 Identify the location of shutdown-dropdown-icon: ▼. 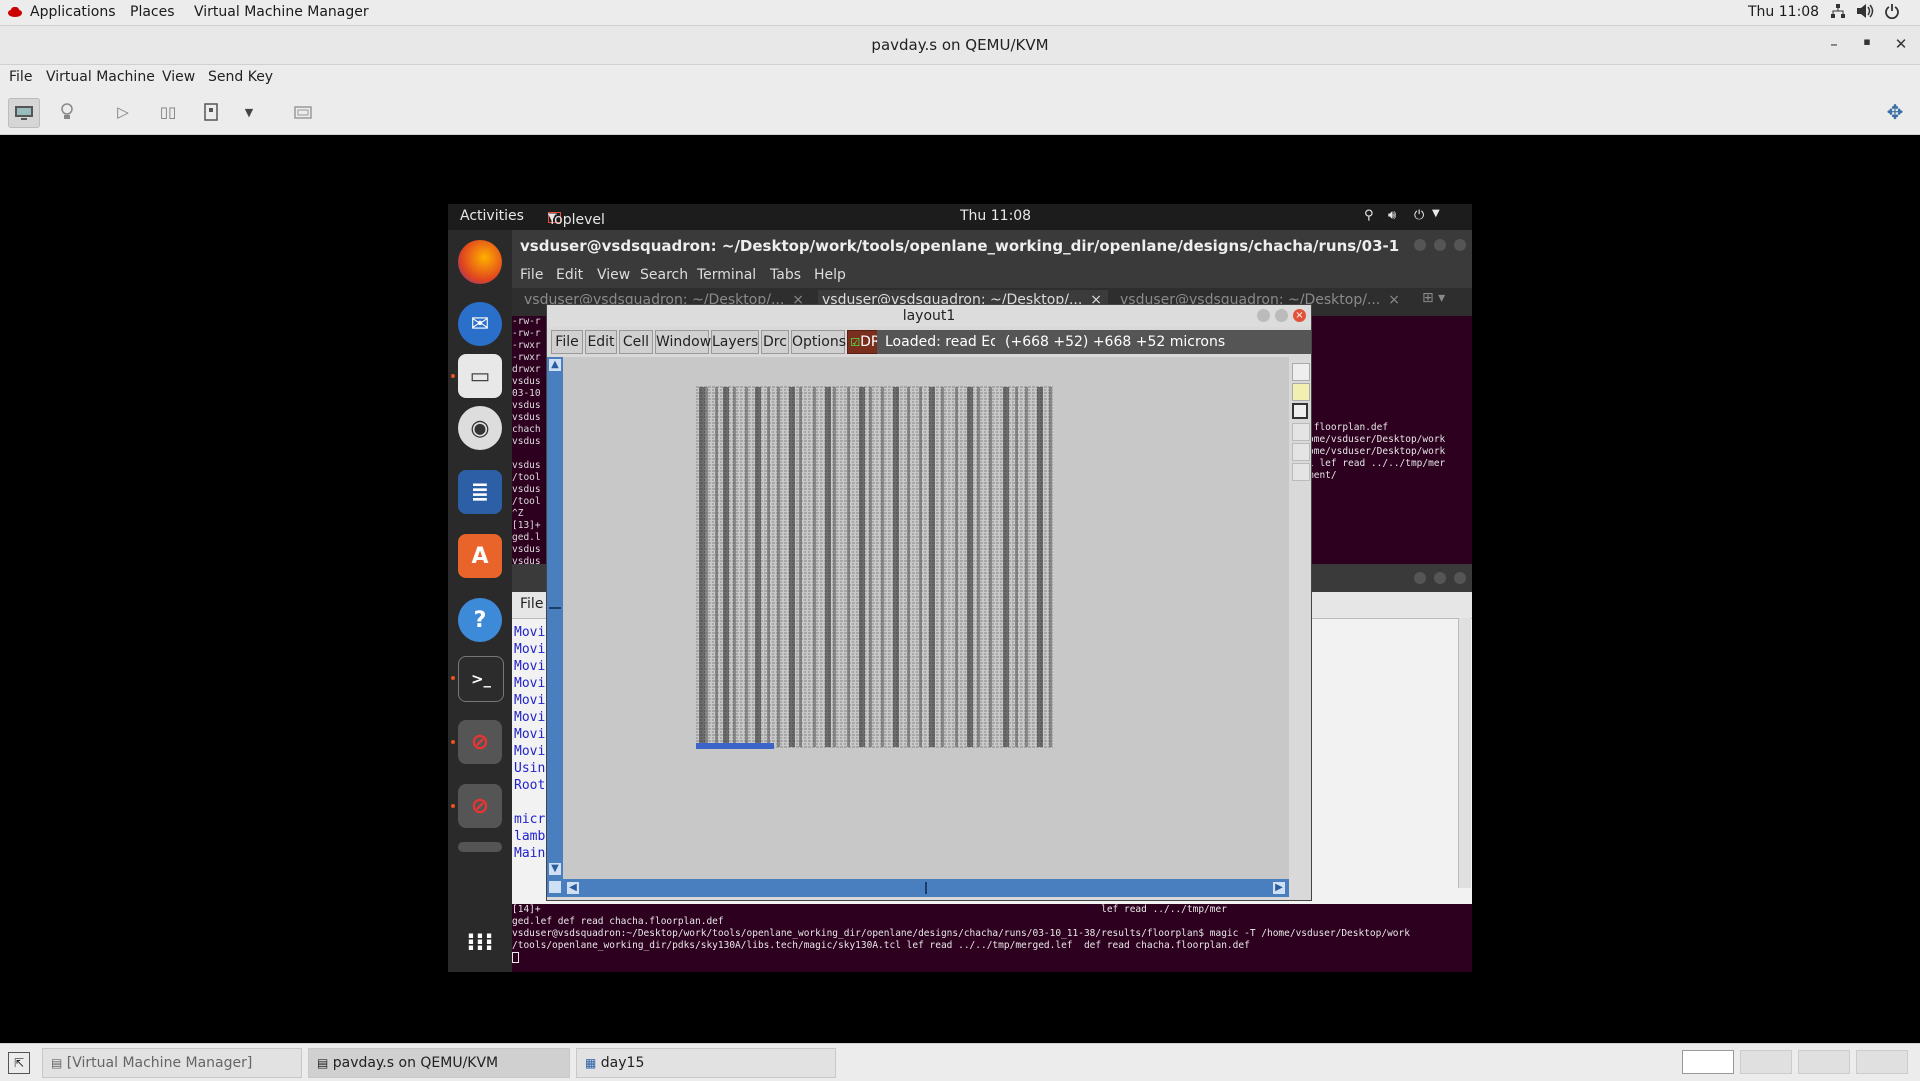
(249, 112).